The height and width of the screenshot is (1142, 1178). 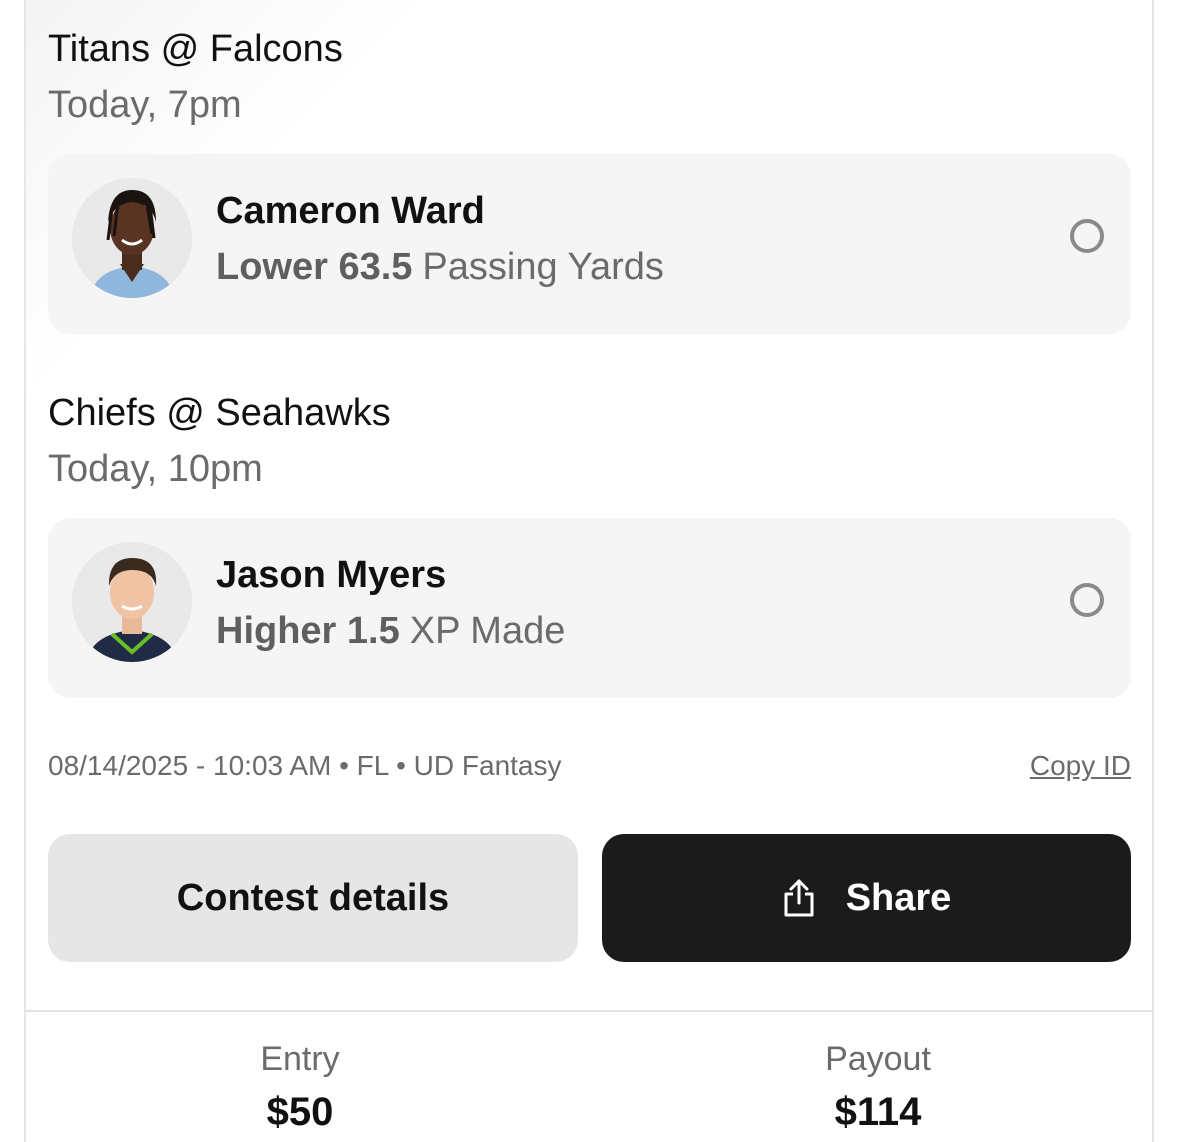 I want to click on game-time: Today, 7pm, so click(x=145, y=105).